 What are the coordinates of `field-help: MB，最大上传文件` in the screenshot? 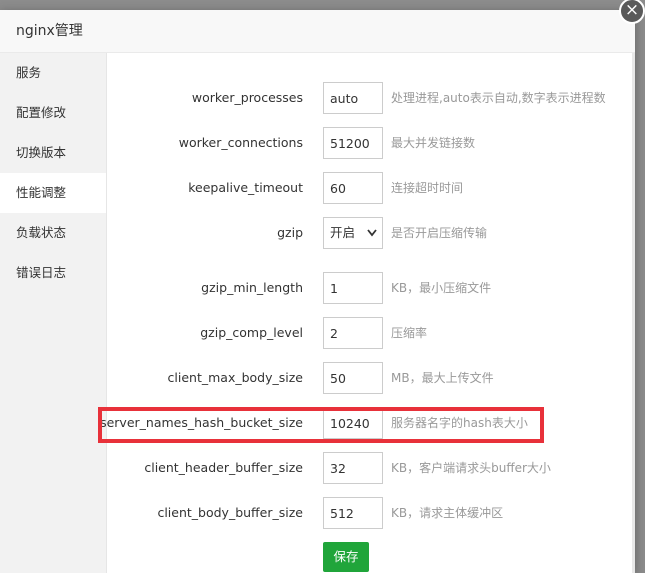 It's located at (442, 378).